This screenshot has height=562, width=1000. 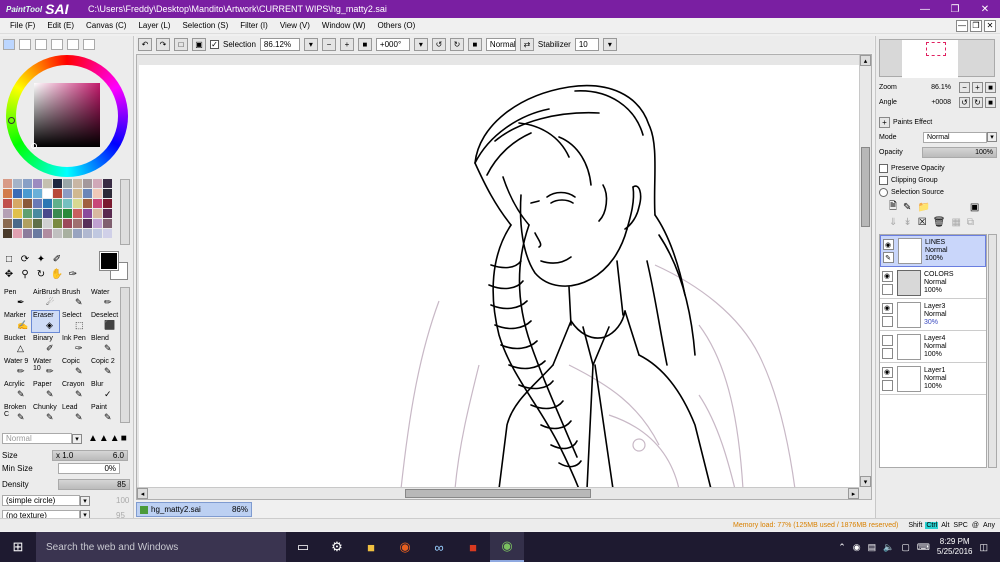 What do you see at coordinates (392, 44) in the screenshot?
I see `rotation-field: +000°` at bounding box center [392, 44].